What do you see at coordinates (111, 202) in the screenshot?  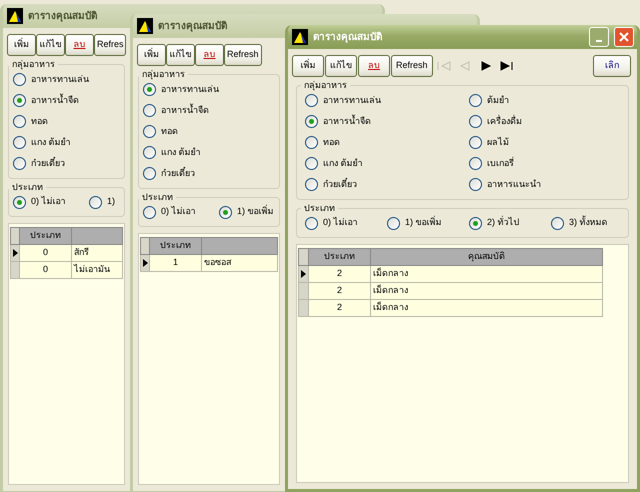 I see `radio-label: 1)` at bounding box center [111, 202].